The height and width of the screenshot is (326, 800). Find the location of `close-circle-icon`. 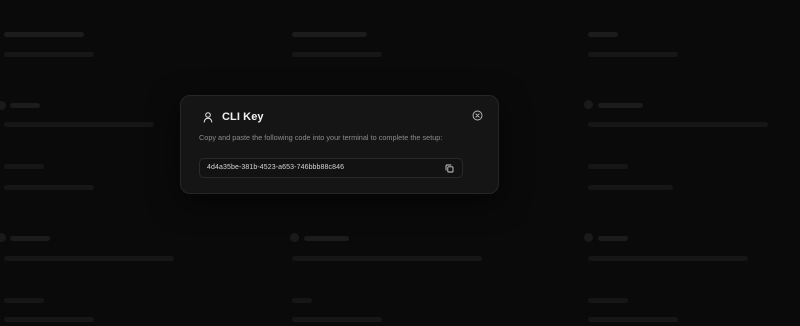

close-circle-icon is located at coordinates (477, 115).